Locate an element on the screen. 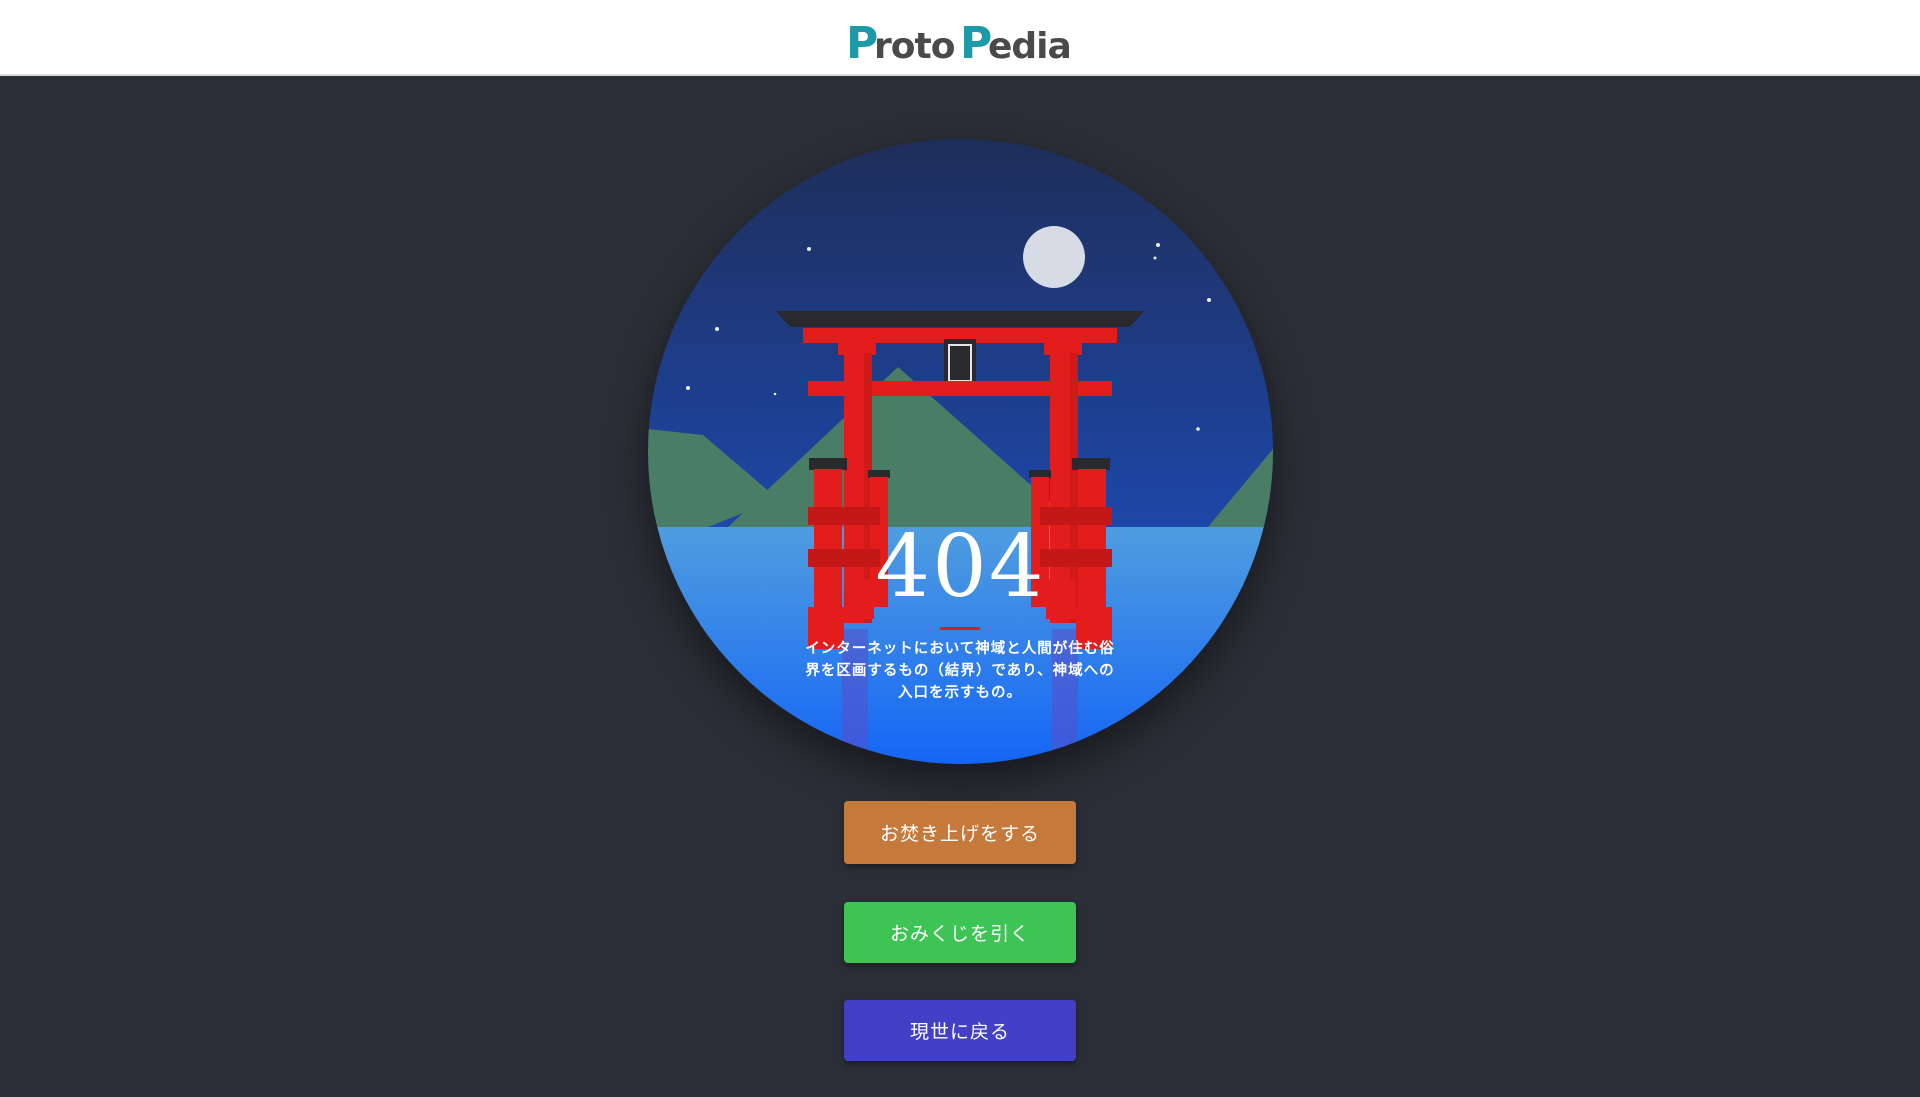 This screenshot has height=1097, width=1920. moon-icon is located at coordinates (1054, 257).